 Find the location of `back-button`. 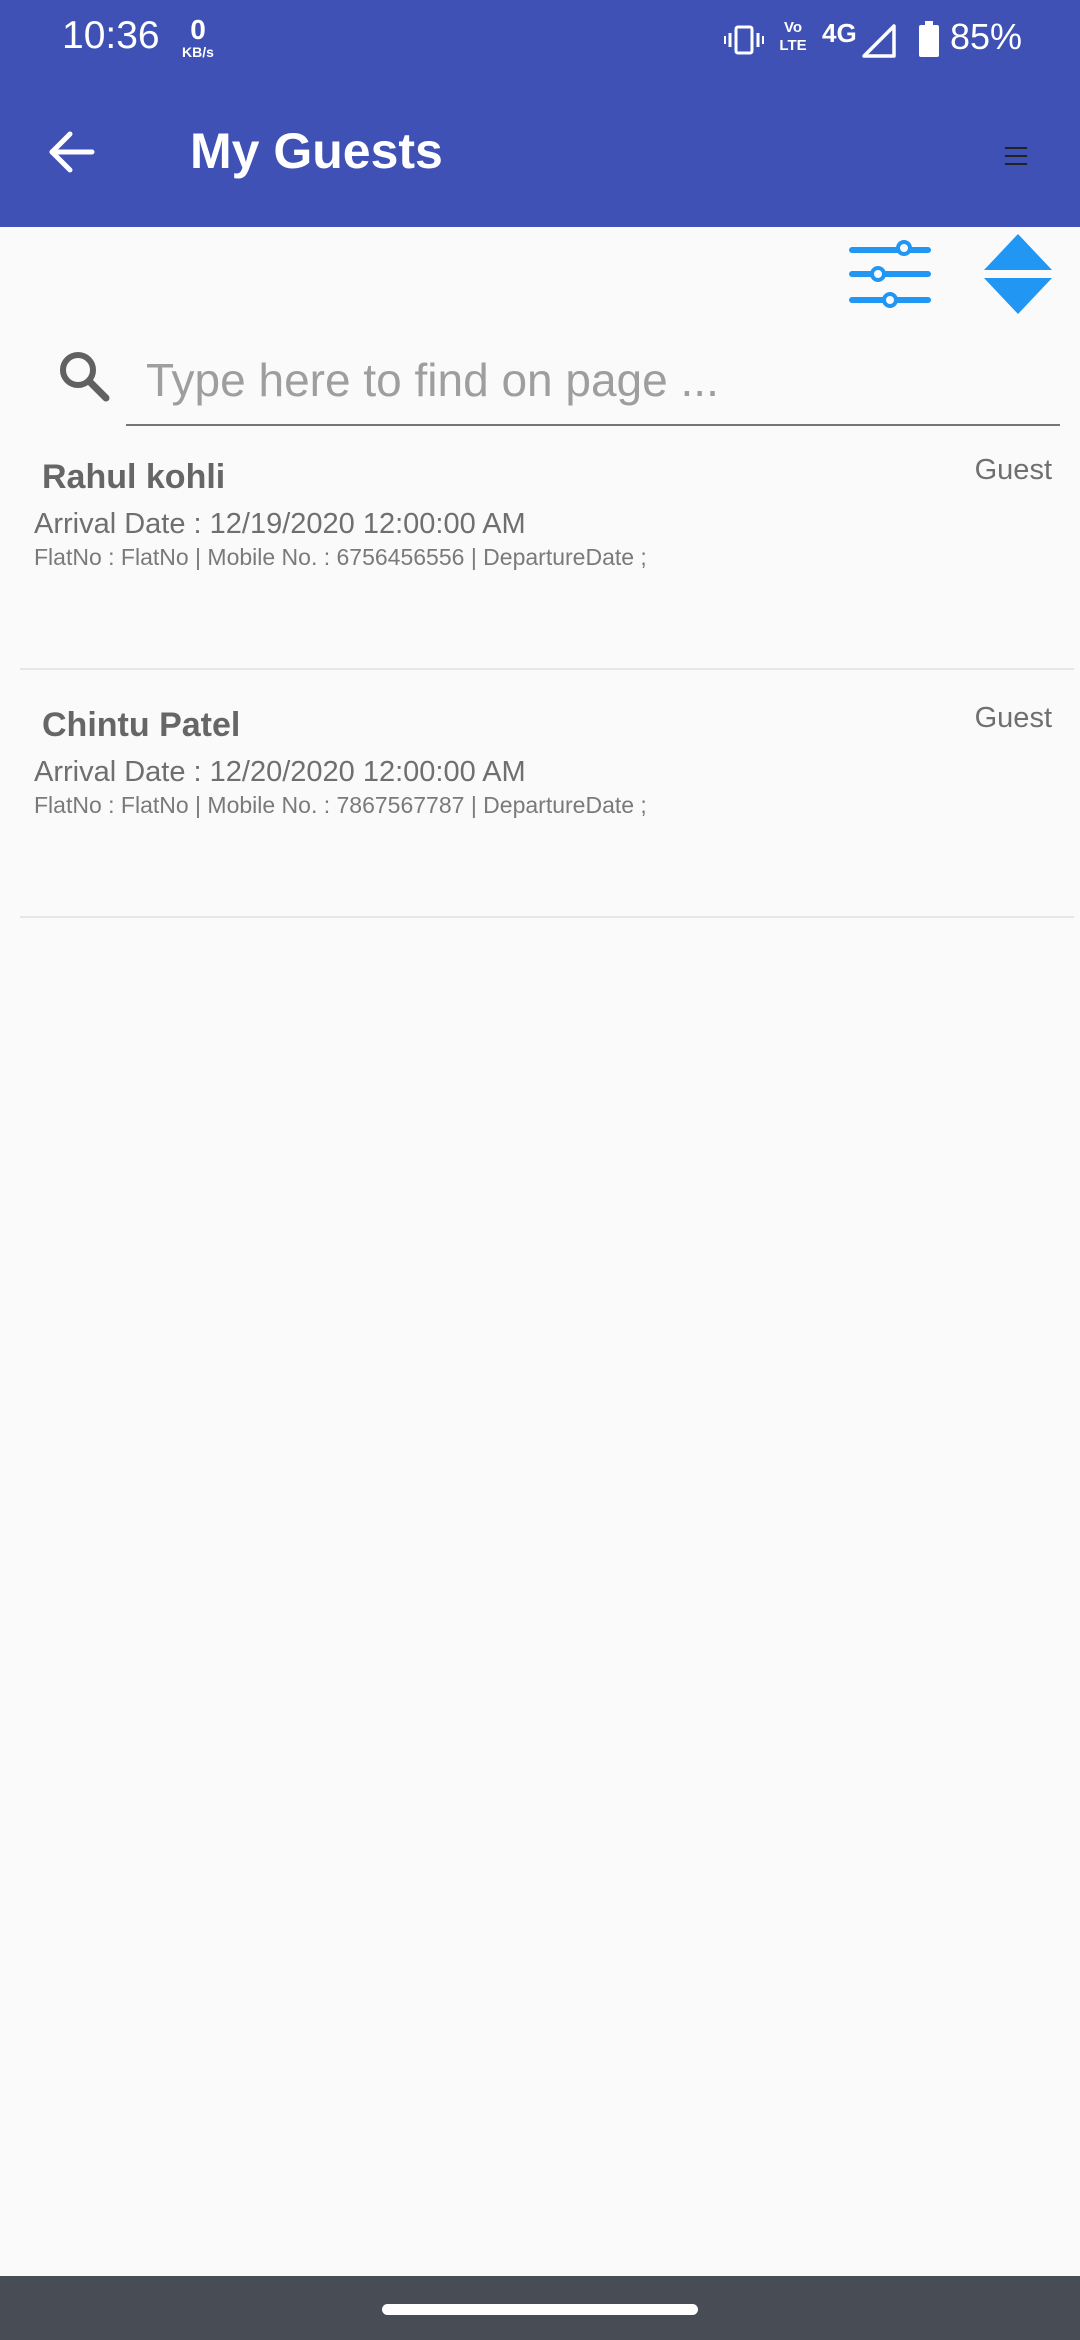

back-button is located at coordinates (72, 152).